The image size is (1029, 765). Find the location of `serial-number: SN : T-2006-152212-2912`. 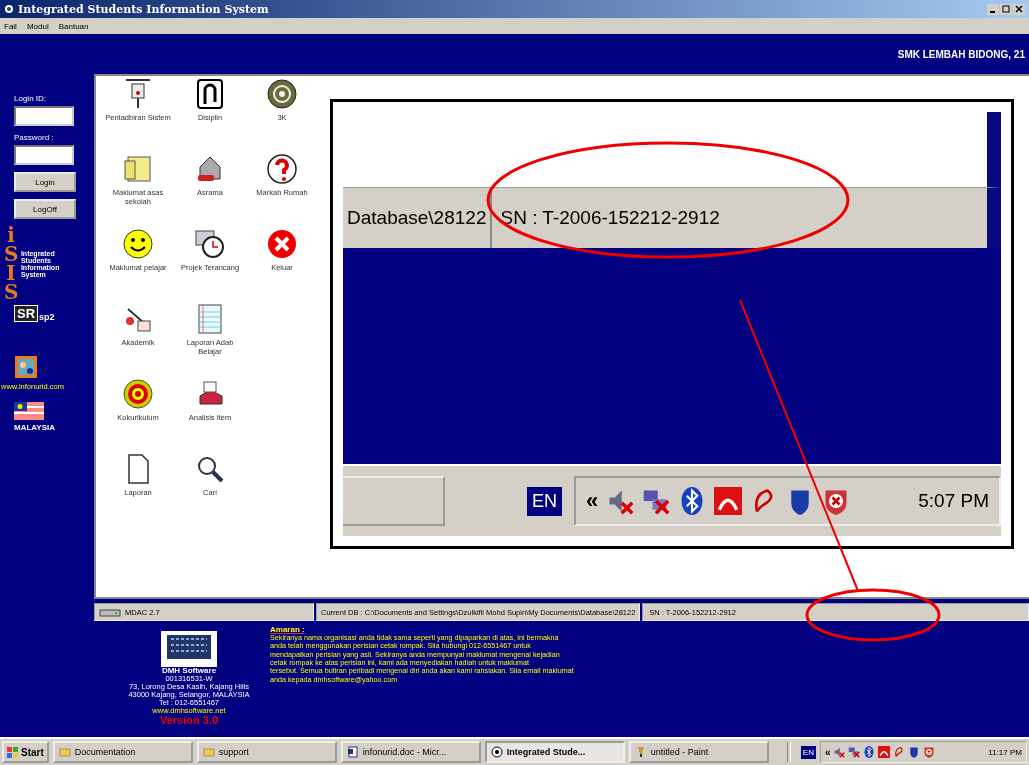

serial-number: SN : T-2006-152212-2912 is located at coordinates (609, 218).